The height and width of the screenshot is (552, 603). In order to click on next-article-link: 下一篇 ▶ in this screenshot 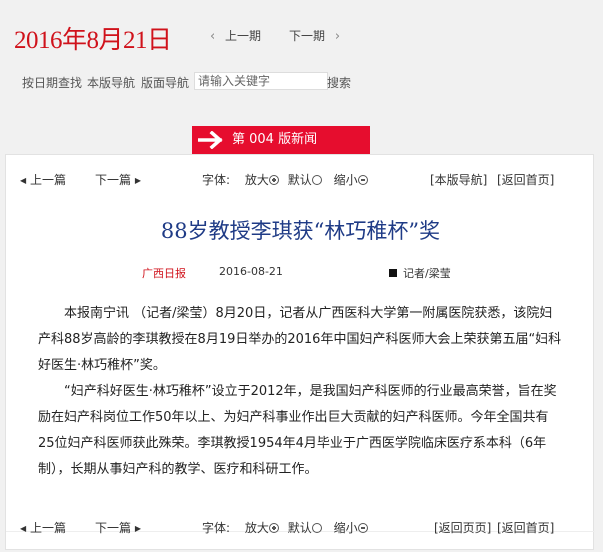, I will do `click(118, 179)`.